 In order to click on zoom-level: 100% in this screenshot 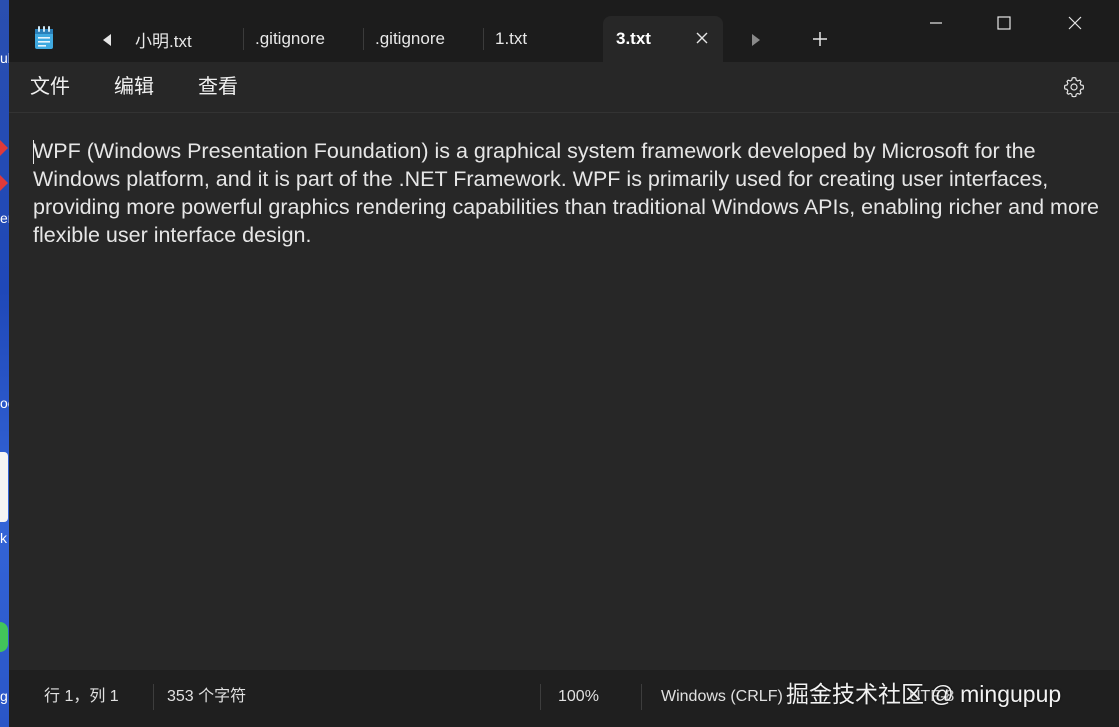, I will do `click(578, 697)`.